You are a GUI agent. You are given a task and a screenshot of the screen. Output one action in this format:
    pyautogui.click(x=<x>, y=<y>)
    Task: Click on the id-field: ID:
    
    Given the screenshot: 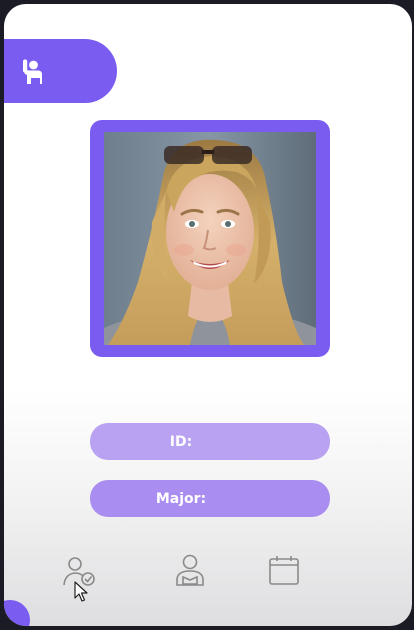 What is the action you would take?
    pyautogui.click(x=210, y=441)
    